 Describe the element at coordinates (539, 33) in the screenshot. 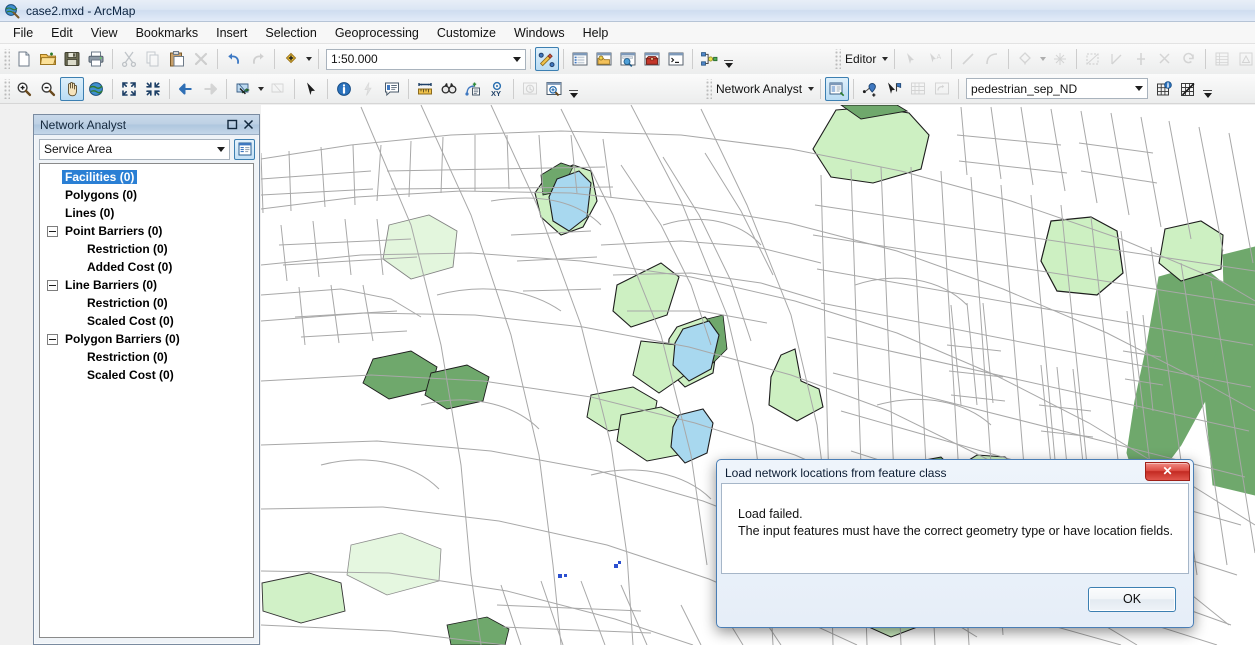

I see `menu-windows: Windows` at that location.